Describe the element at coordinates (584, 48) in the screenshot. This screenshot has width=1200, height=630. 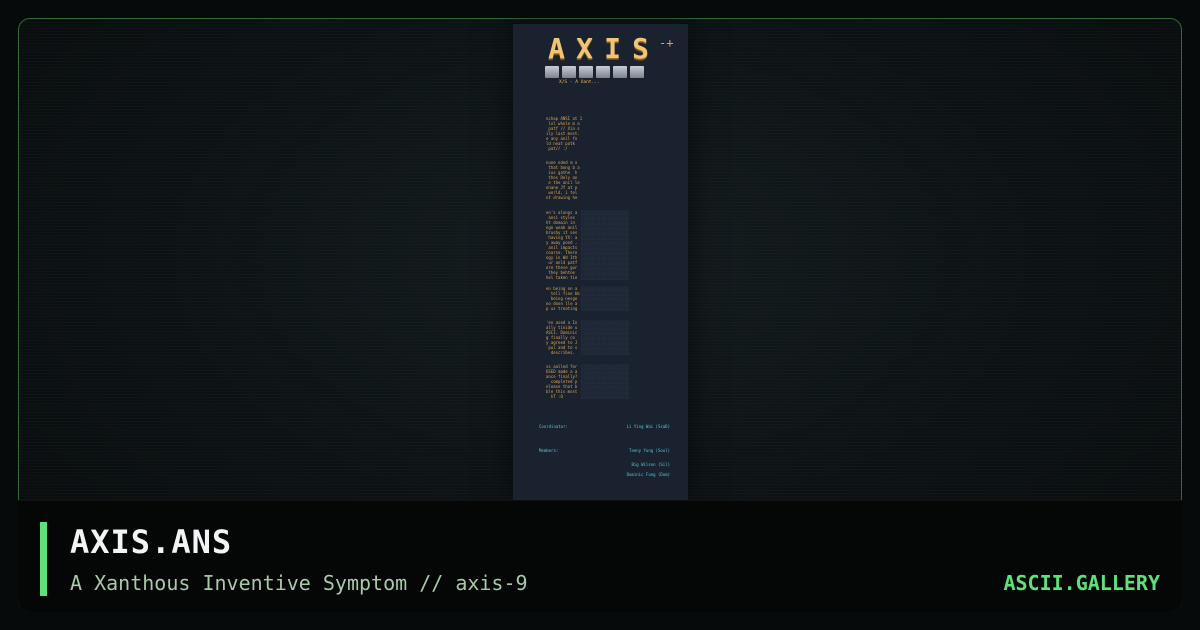
I see `logo-letter: X` at that location.